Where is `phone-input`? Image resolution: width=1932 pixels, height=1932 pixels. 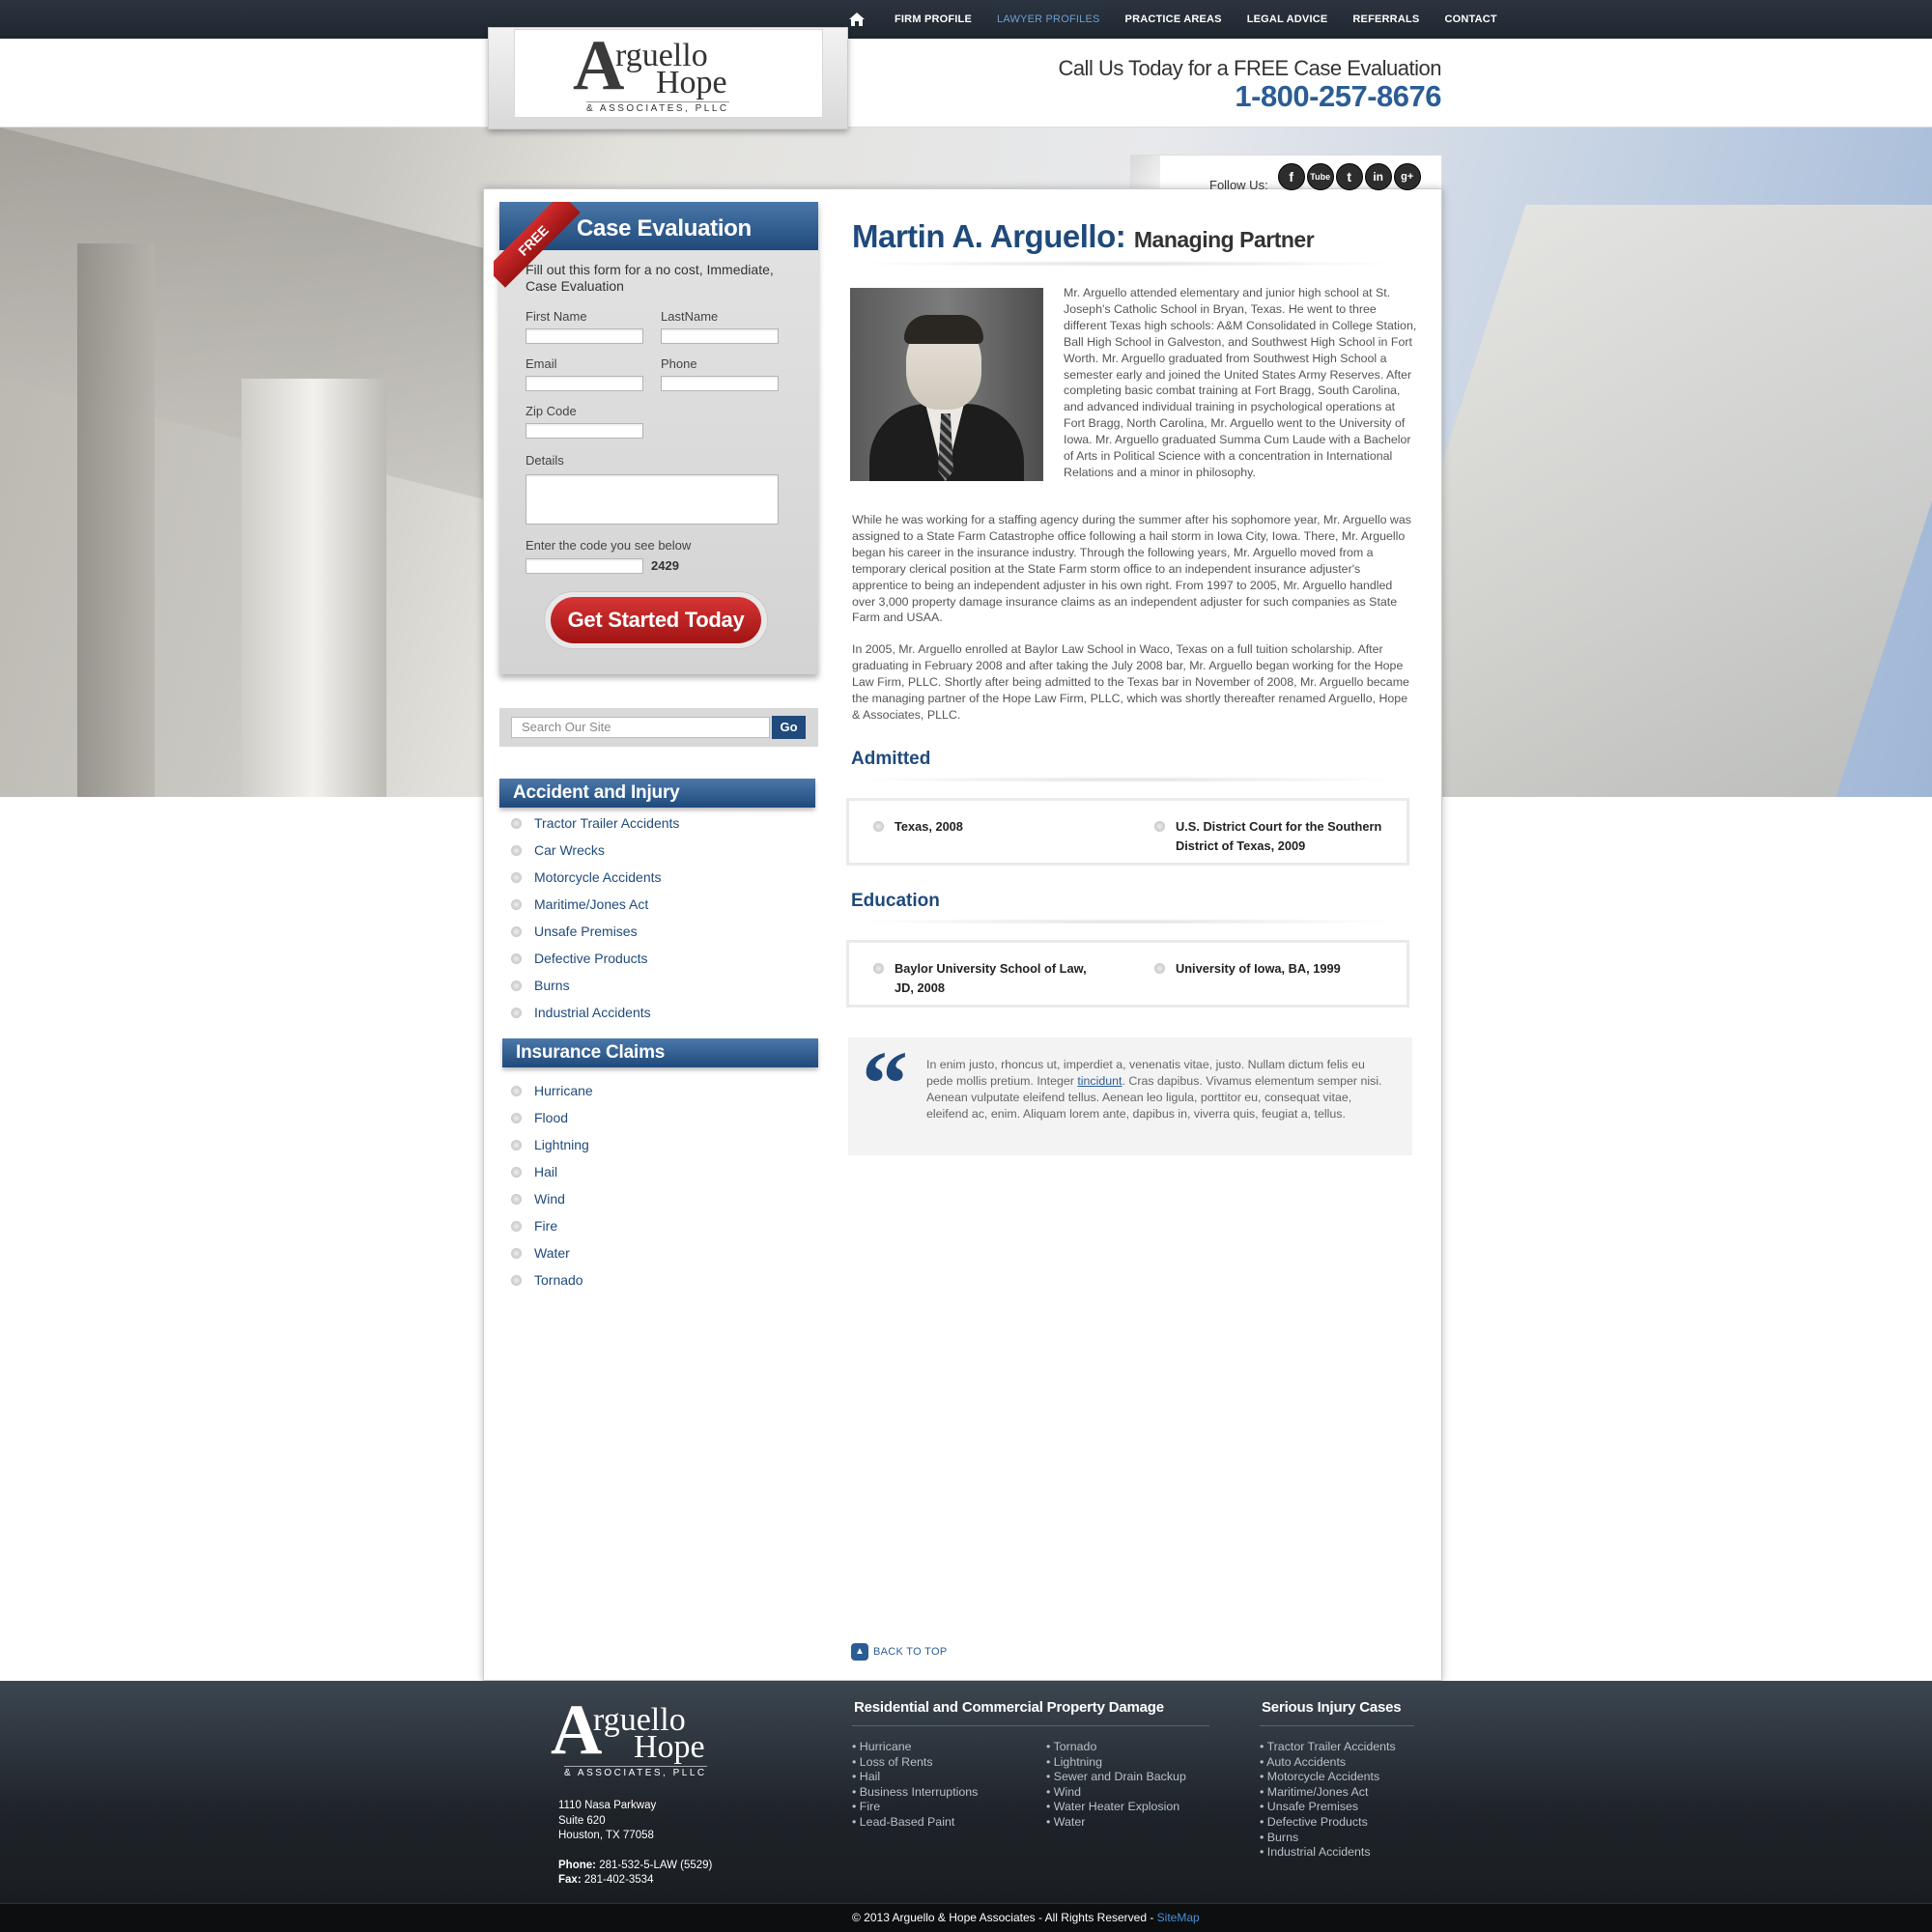 phone-input is located at coordinates (720, 383).